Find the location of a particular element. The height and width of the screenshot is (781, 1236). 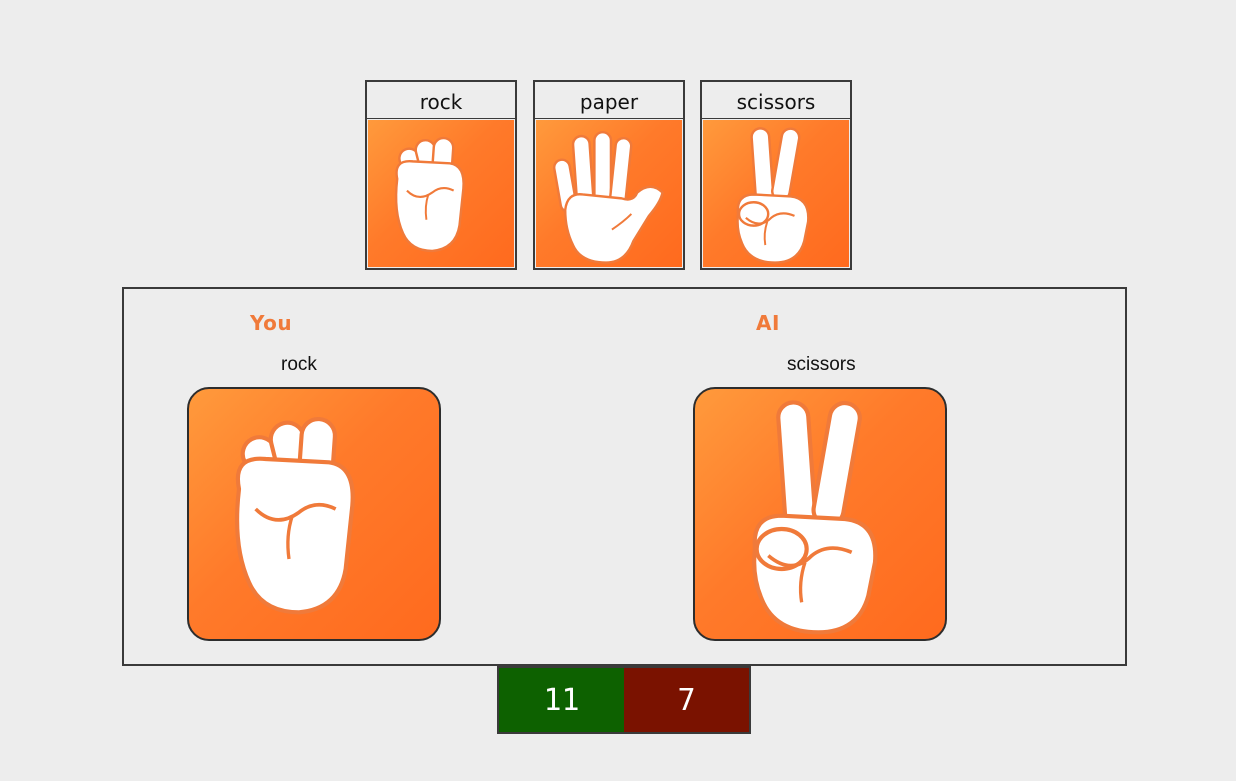

ai-pick-card is located at coordinates (820, 514).